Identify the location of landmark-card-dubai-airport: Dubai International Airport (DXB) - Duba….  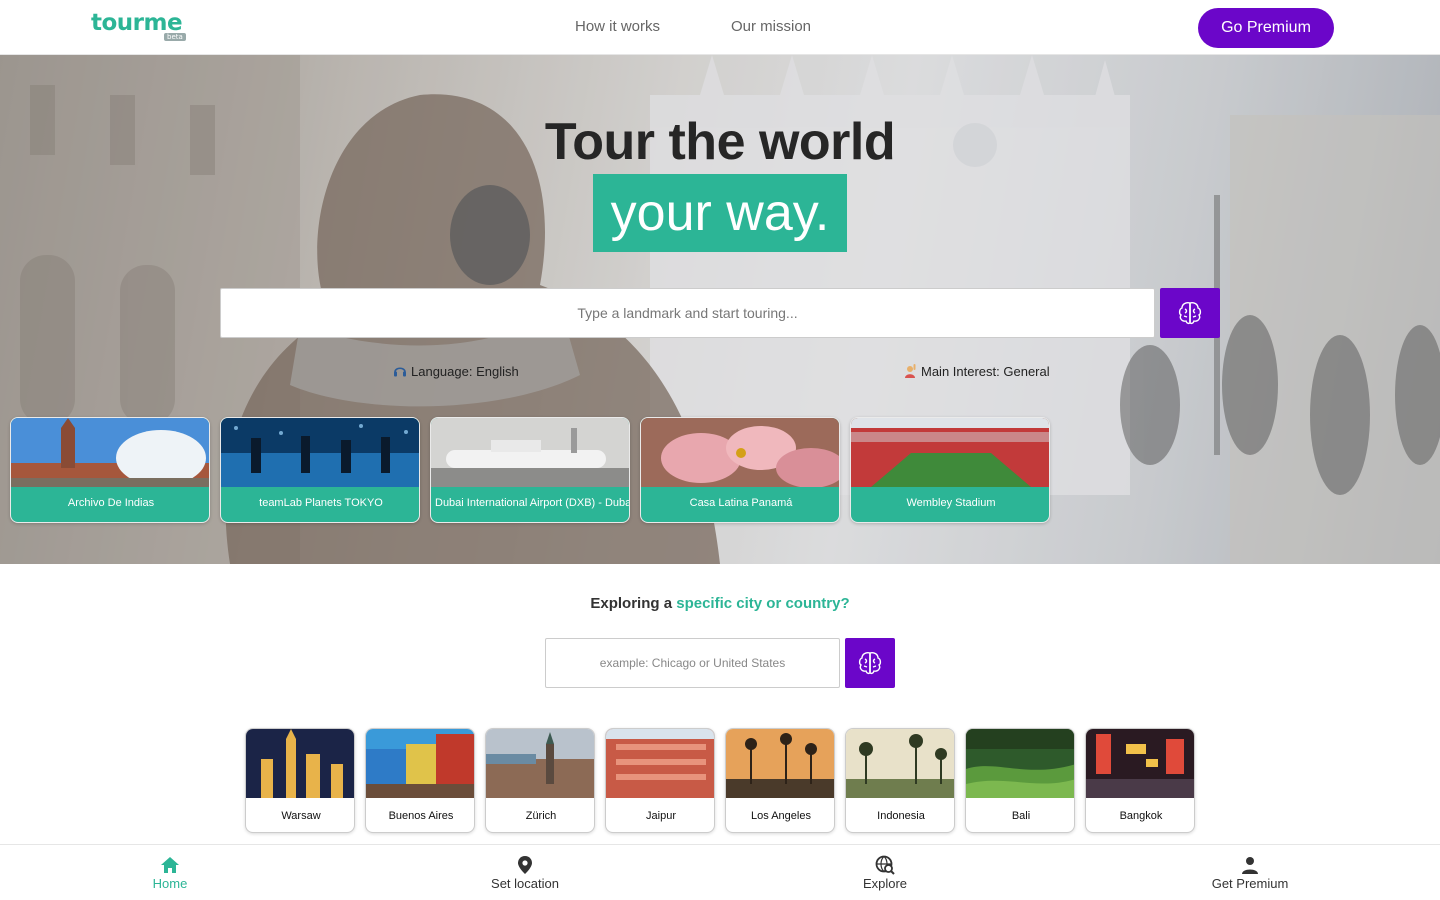
(530, 470).